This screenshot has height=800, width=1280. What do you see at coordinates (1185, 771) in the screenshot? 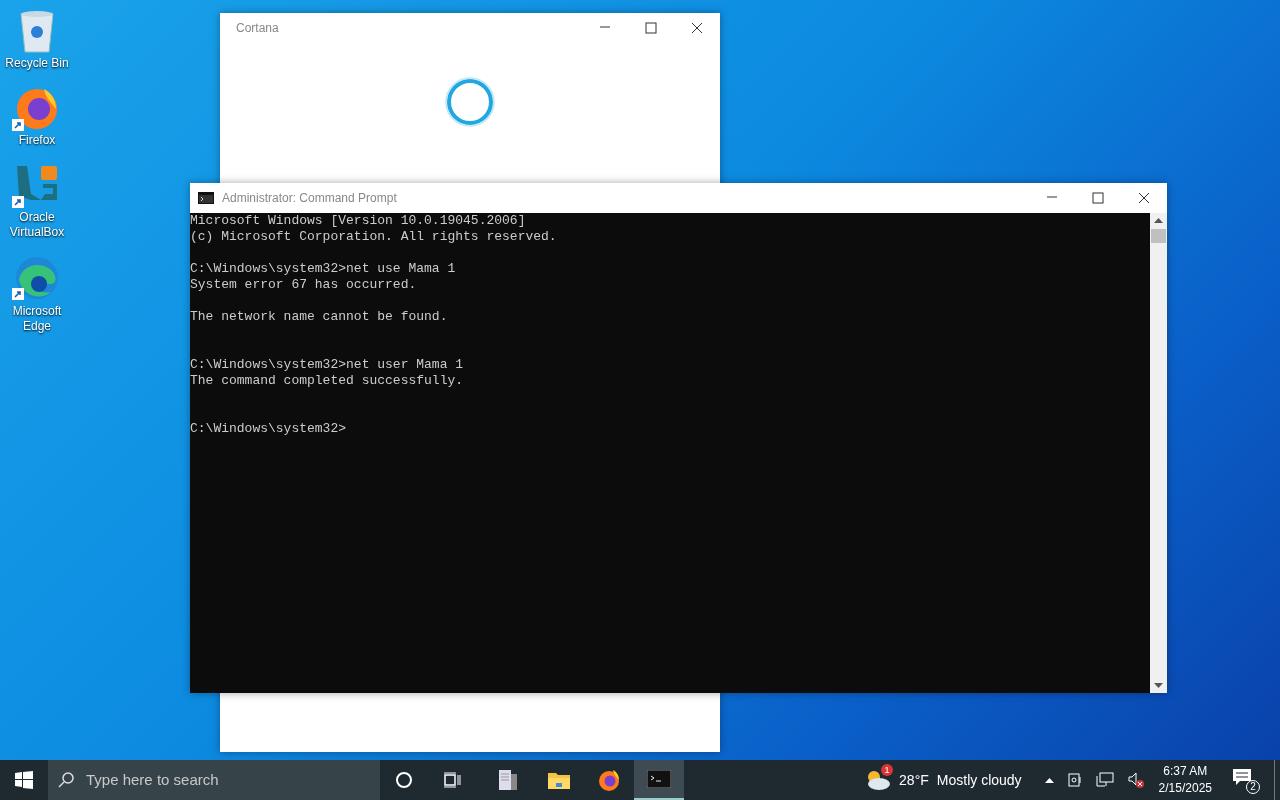
I see `clock-time: 6:37 AM` at bounding box center [1185, 771].